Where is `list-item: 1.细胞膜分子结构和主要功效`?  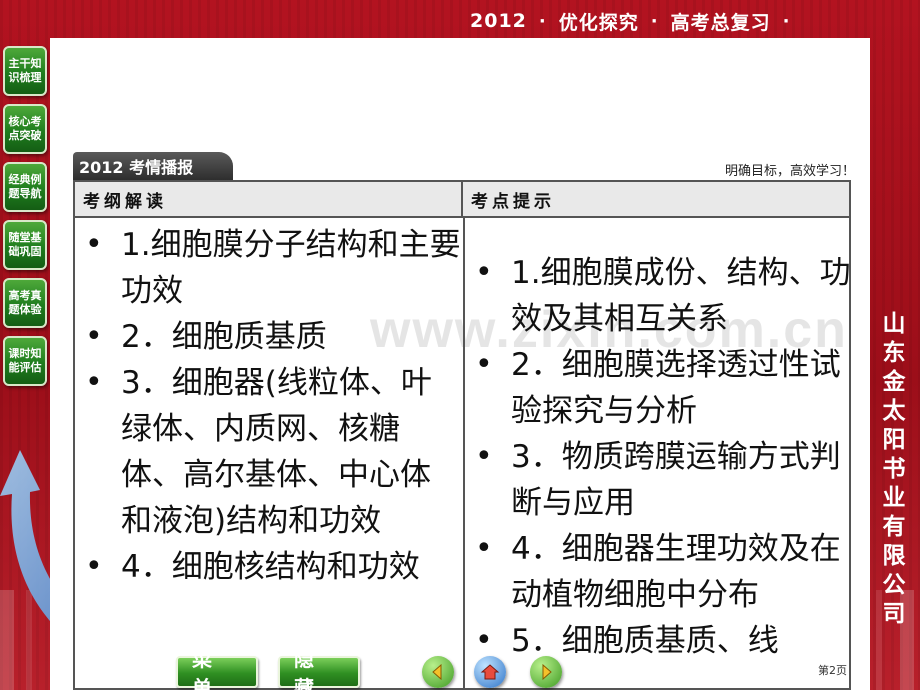
list-item: 1.细胞膜分子结构和主要功效 is located at coordinates (268, 268).